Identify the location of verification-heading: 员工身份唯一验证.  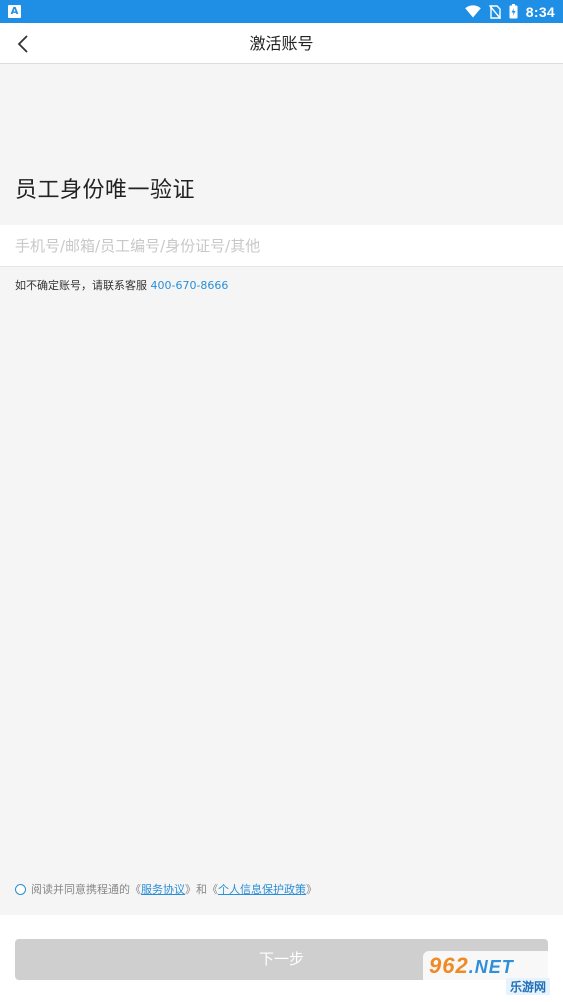
(105, 190).